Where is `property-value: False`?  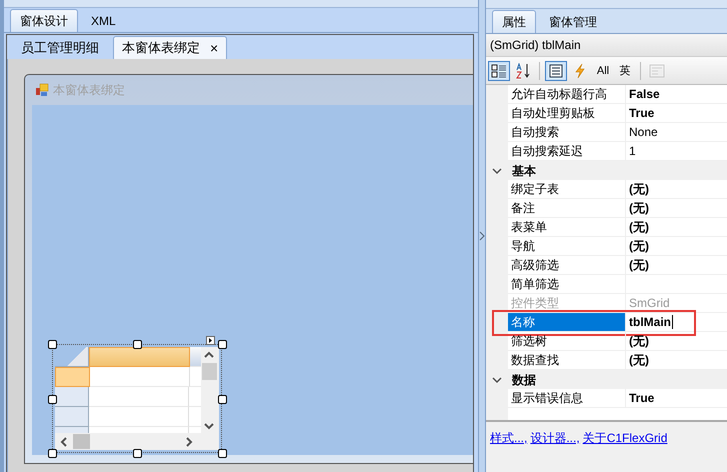
property-value: False is located at coordinates (676, 94).